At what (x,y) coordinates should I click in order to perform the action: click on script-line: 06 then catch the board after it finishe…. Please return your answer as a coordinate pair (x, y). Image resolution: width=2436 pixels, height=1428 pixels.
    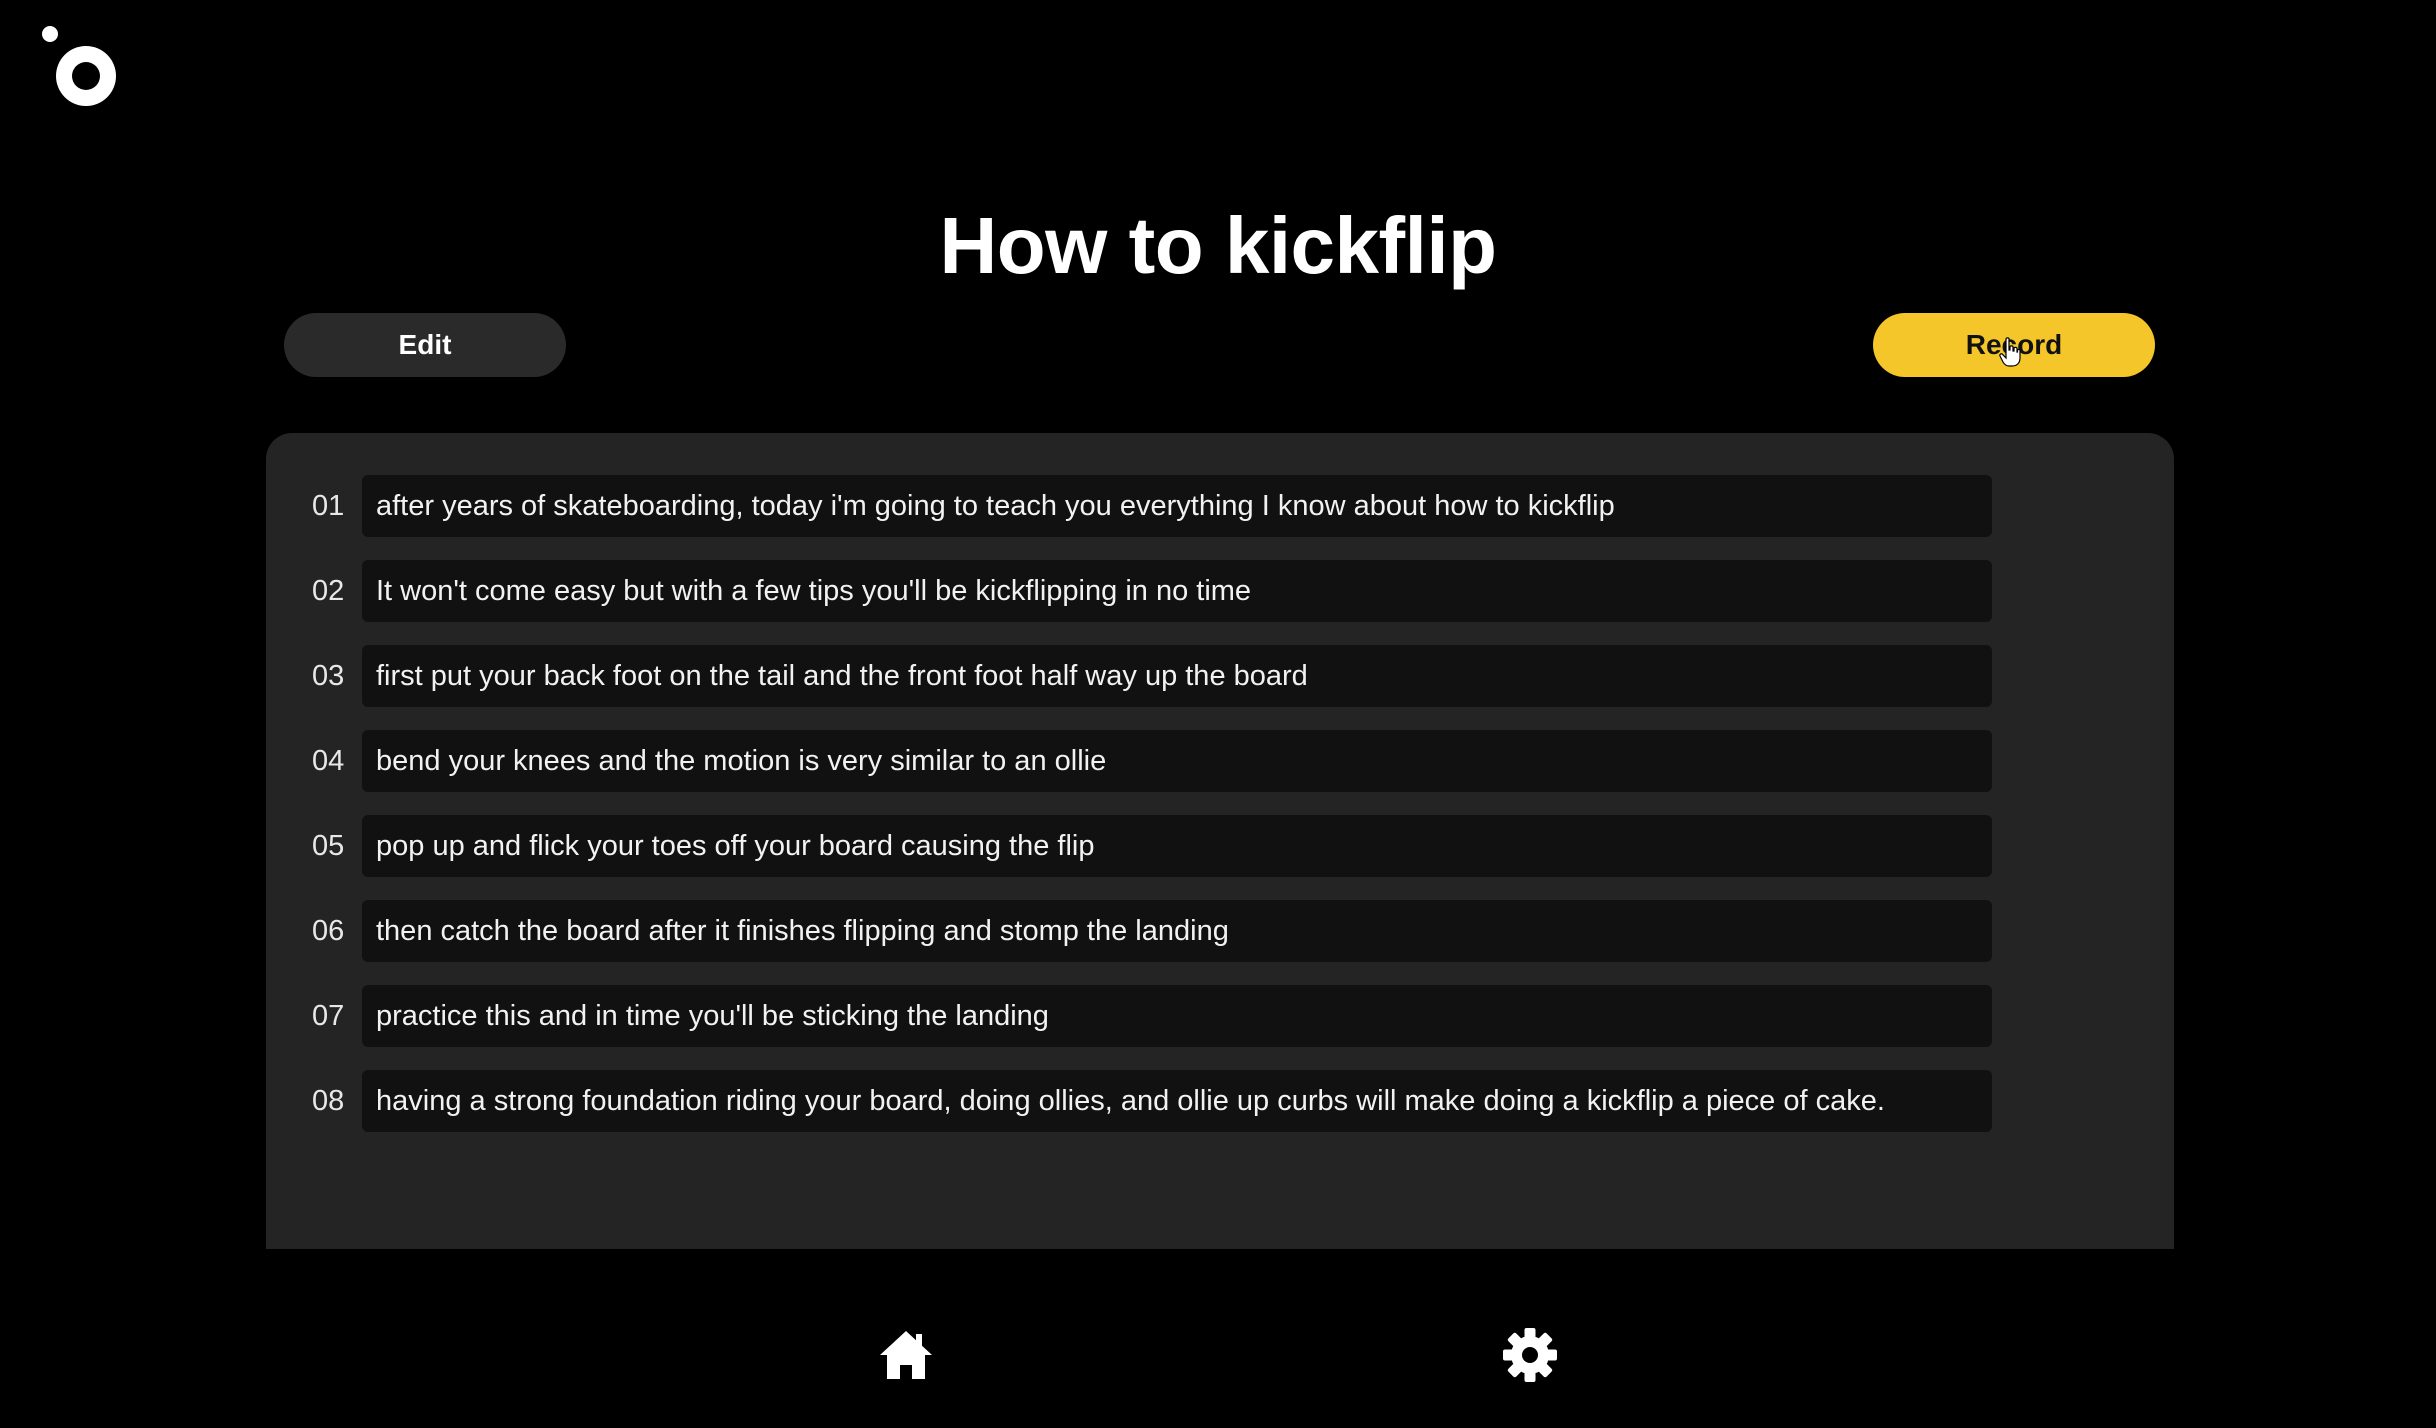
    Looking at the image, I should click on (1144, 931).